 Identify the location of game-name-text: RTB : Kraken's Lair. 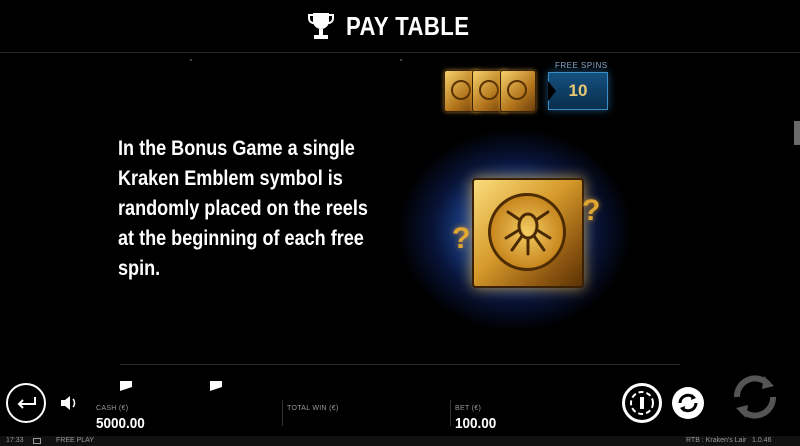
(716, 440).